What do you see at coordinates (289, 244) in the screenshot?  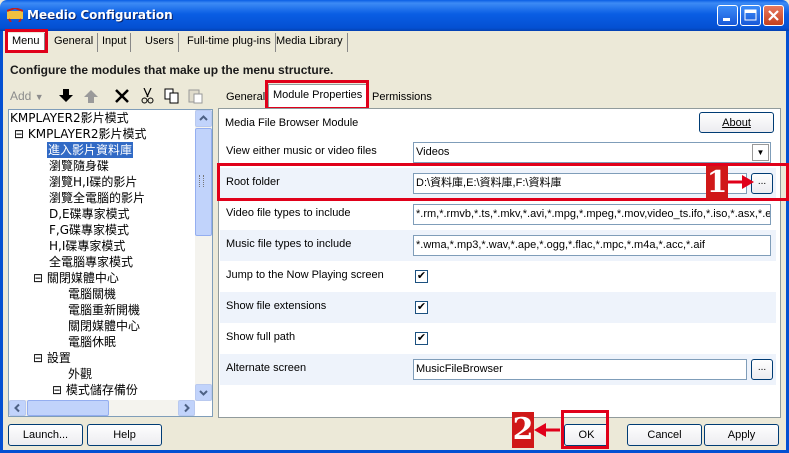 I see `property-label: Music file types to include` at bounding box center [289, 244].